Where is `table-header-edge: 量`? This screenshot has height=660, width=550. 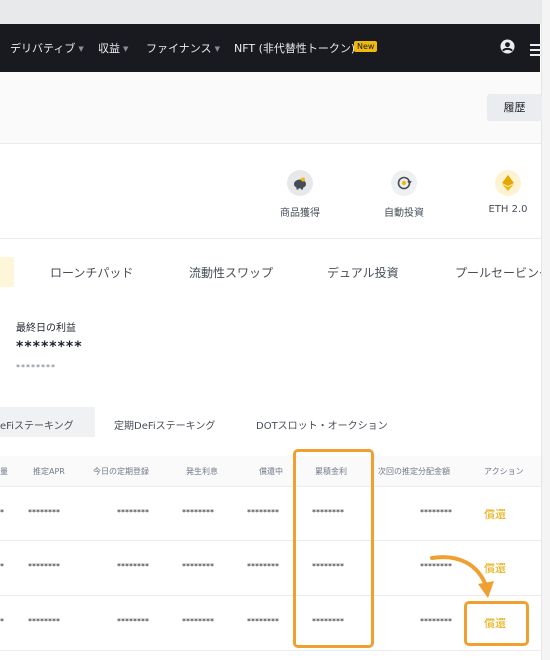
table-header-edge: 量 is located at coordinates (4, 471).